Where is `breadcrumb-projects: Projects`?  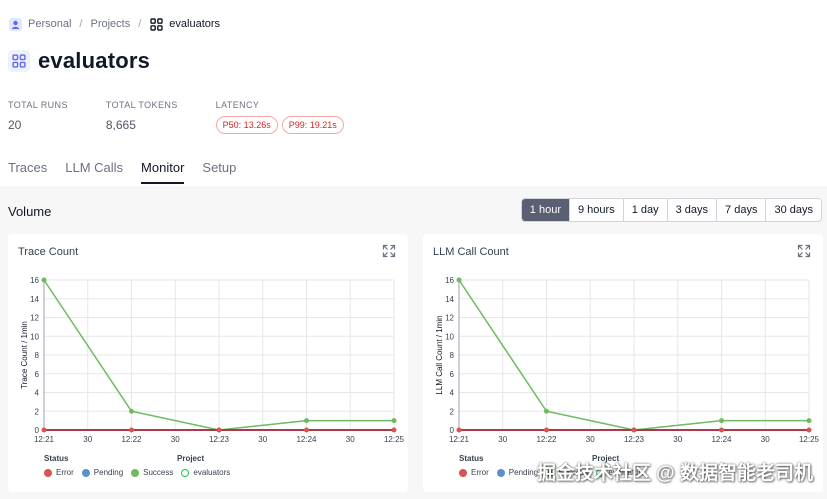 breadcrumb-projects: Projects is located at coordinates (110, 24).